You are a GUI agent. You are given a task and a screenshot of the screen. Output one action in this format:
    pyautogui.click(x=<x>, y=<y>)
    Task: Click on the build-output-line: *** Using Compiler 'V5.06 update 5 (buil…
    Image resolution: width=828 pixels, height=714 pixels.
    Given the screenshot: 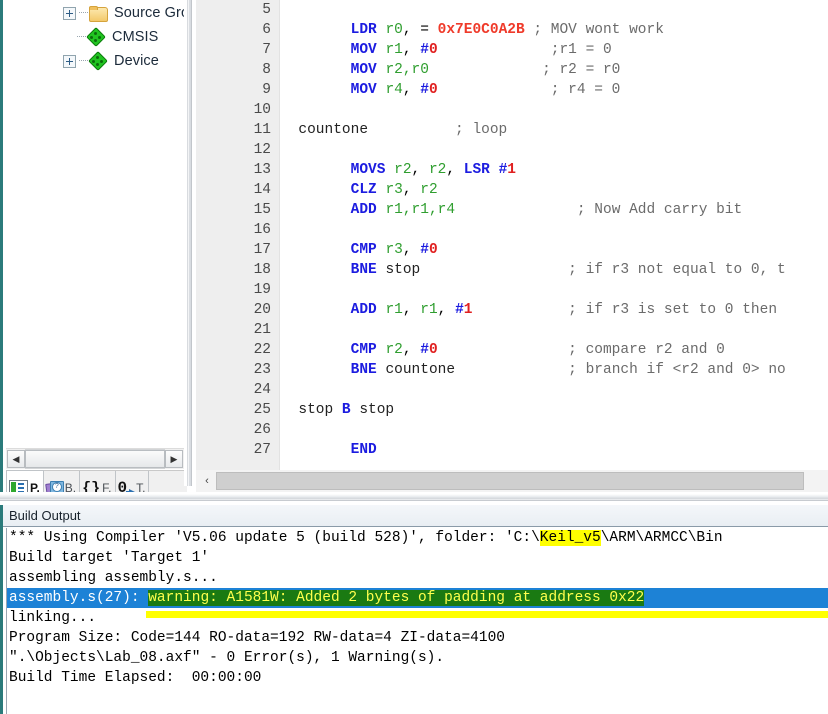 What is the action you would take?
    pyautogui.click(x=417, y=538)
    